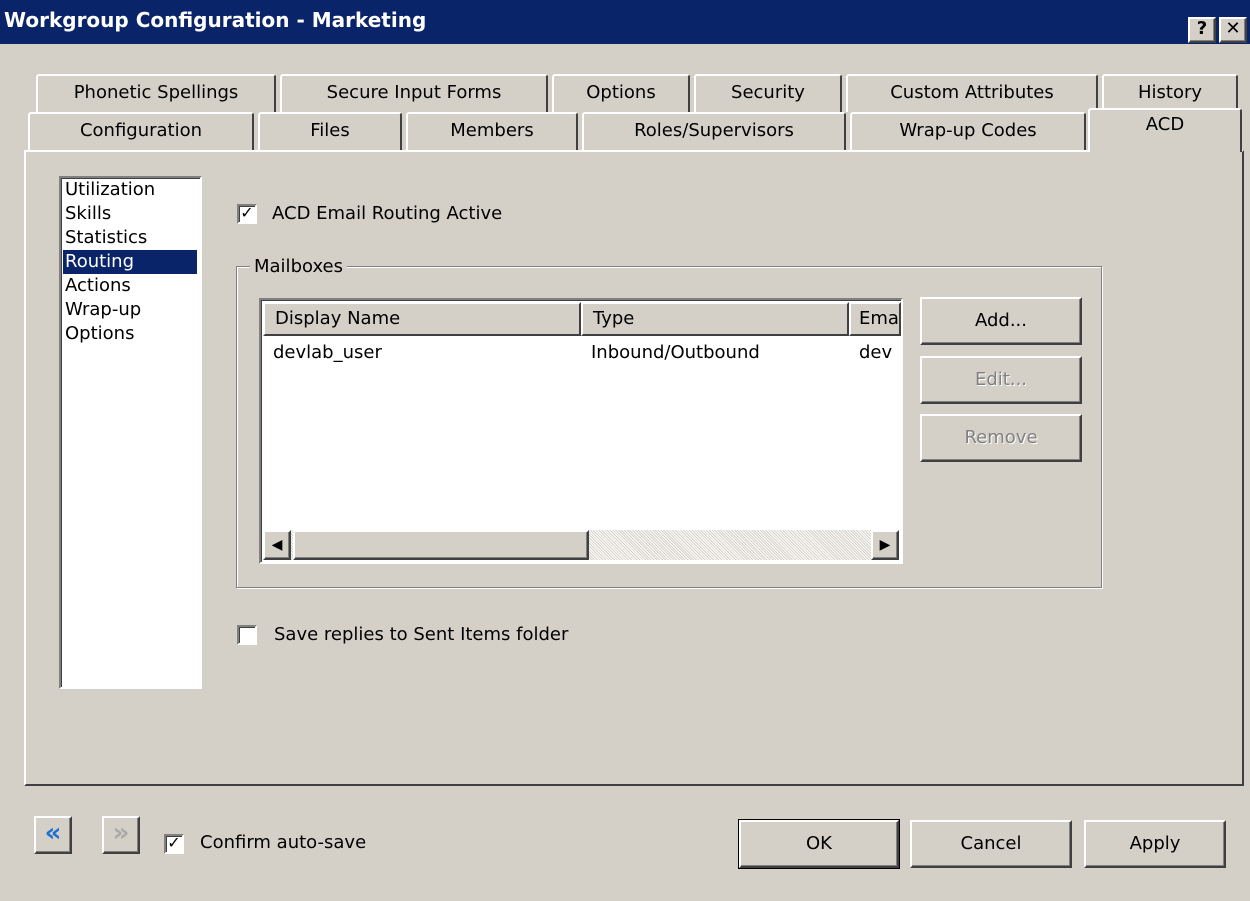 The width and height of the screenshot is (1250, 901). What do you see at coordinates (130, 214) in the screenshot?
I see `list-item-skills: Skills` at bounding box center [130, 214].